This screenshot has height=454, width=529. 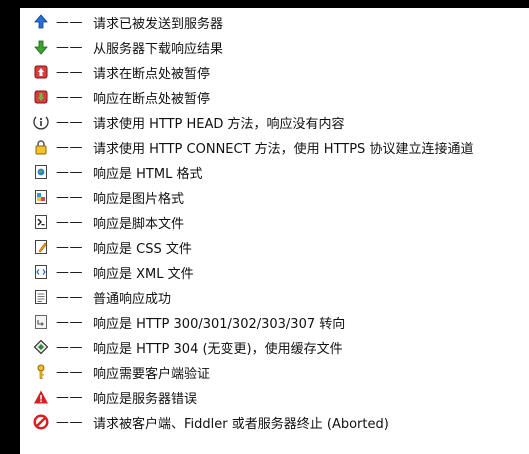 I want to click on xml-document-icon, so click(x=41, y=272).